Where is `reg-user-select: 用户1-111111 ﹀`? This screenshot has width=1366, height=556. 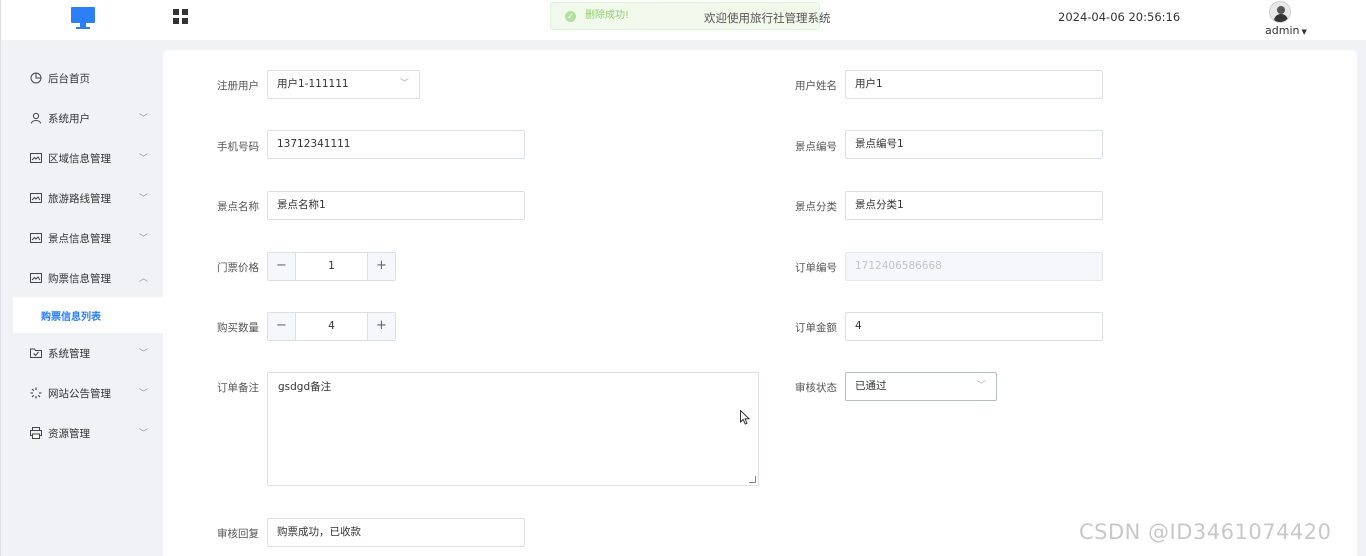
reg-user-select: 用户1-111111 ﹀ is located at coordinates (343, 84).